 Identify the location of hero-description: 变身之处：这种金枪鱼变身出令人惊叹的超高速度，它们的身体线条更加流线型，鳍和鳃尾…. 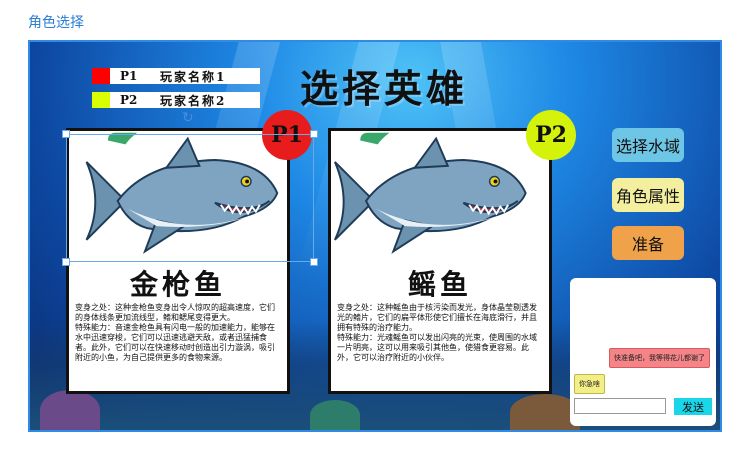
(175, 332).